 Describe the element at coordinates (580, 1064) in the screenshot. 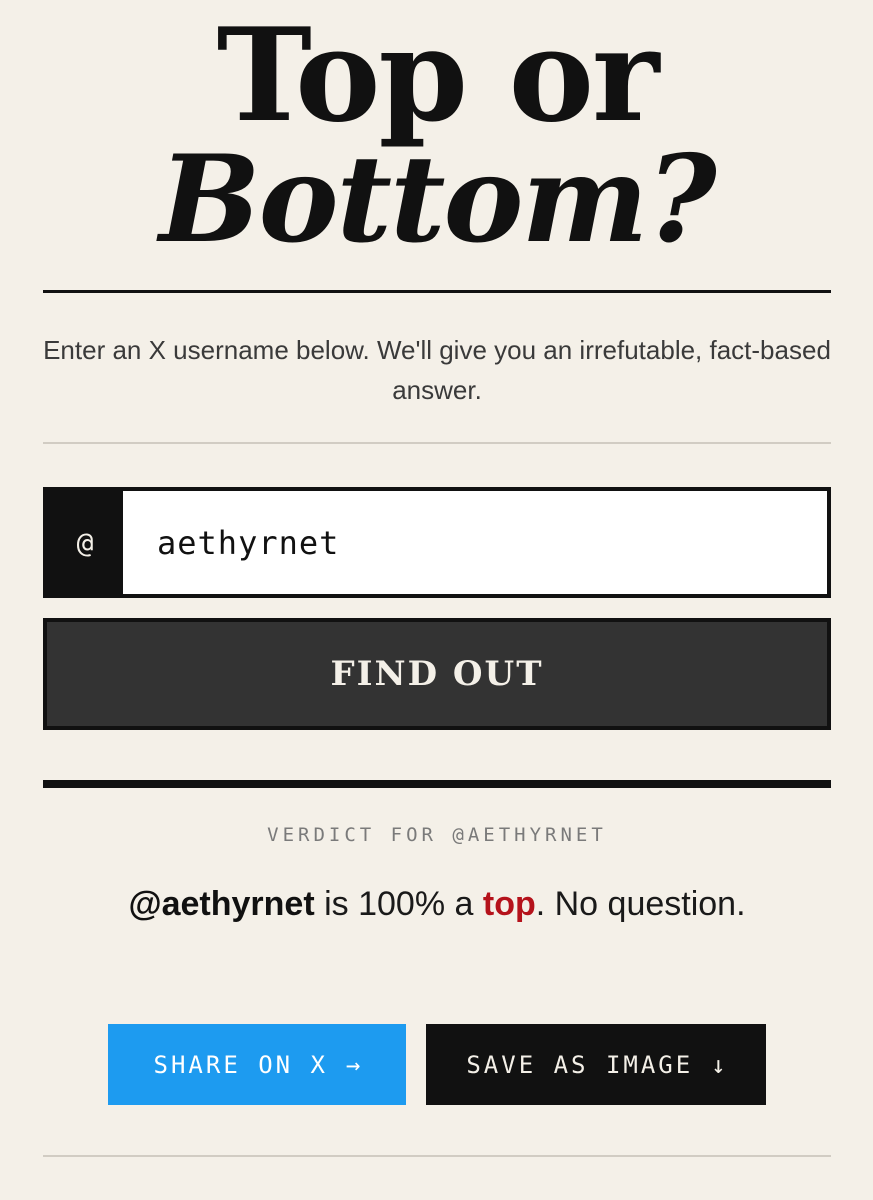

I see `save-label: SAVE AS IMAGE` at that location.